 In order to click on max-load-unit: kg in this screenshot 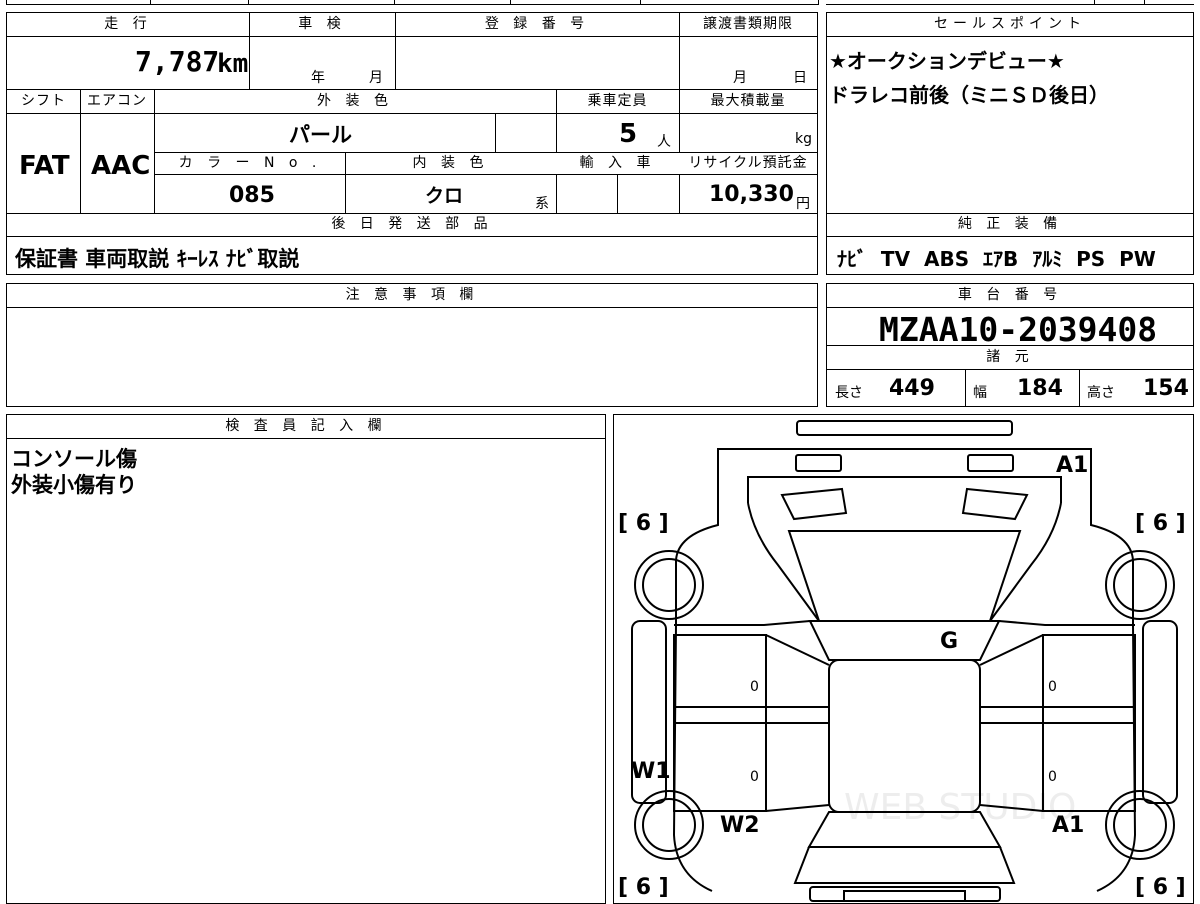, I will do `click(803, 139)`.